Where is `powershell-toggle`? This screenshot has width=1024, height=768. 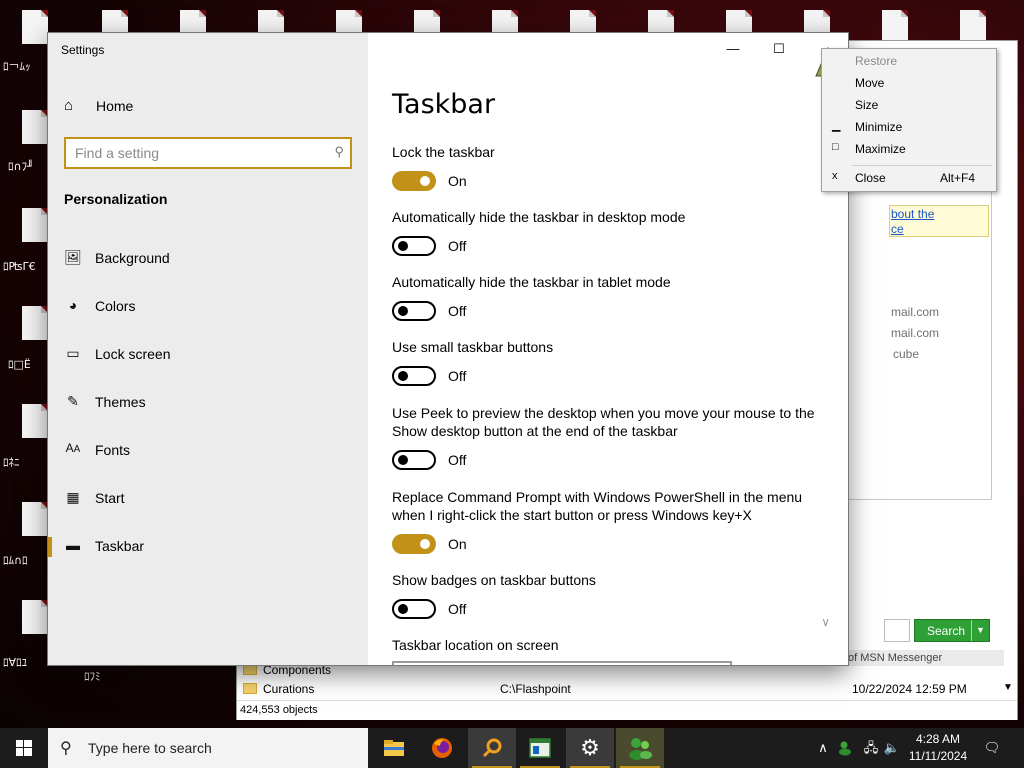
powershell-toggle is located at coordinates (414, 544).